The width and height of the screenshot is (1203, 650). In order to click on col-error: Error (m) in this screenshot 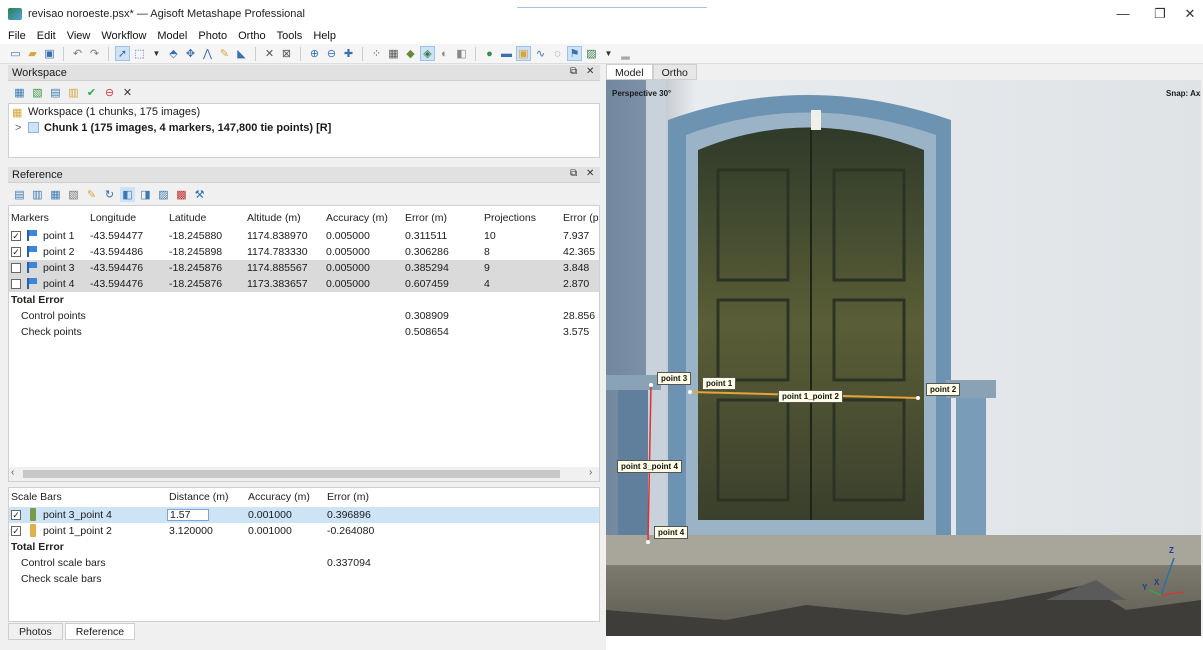, I will do `click(426, 218)`.